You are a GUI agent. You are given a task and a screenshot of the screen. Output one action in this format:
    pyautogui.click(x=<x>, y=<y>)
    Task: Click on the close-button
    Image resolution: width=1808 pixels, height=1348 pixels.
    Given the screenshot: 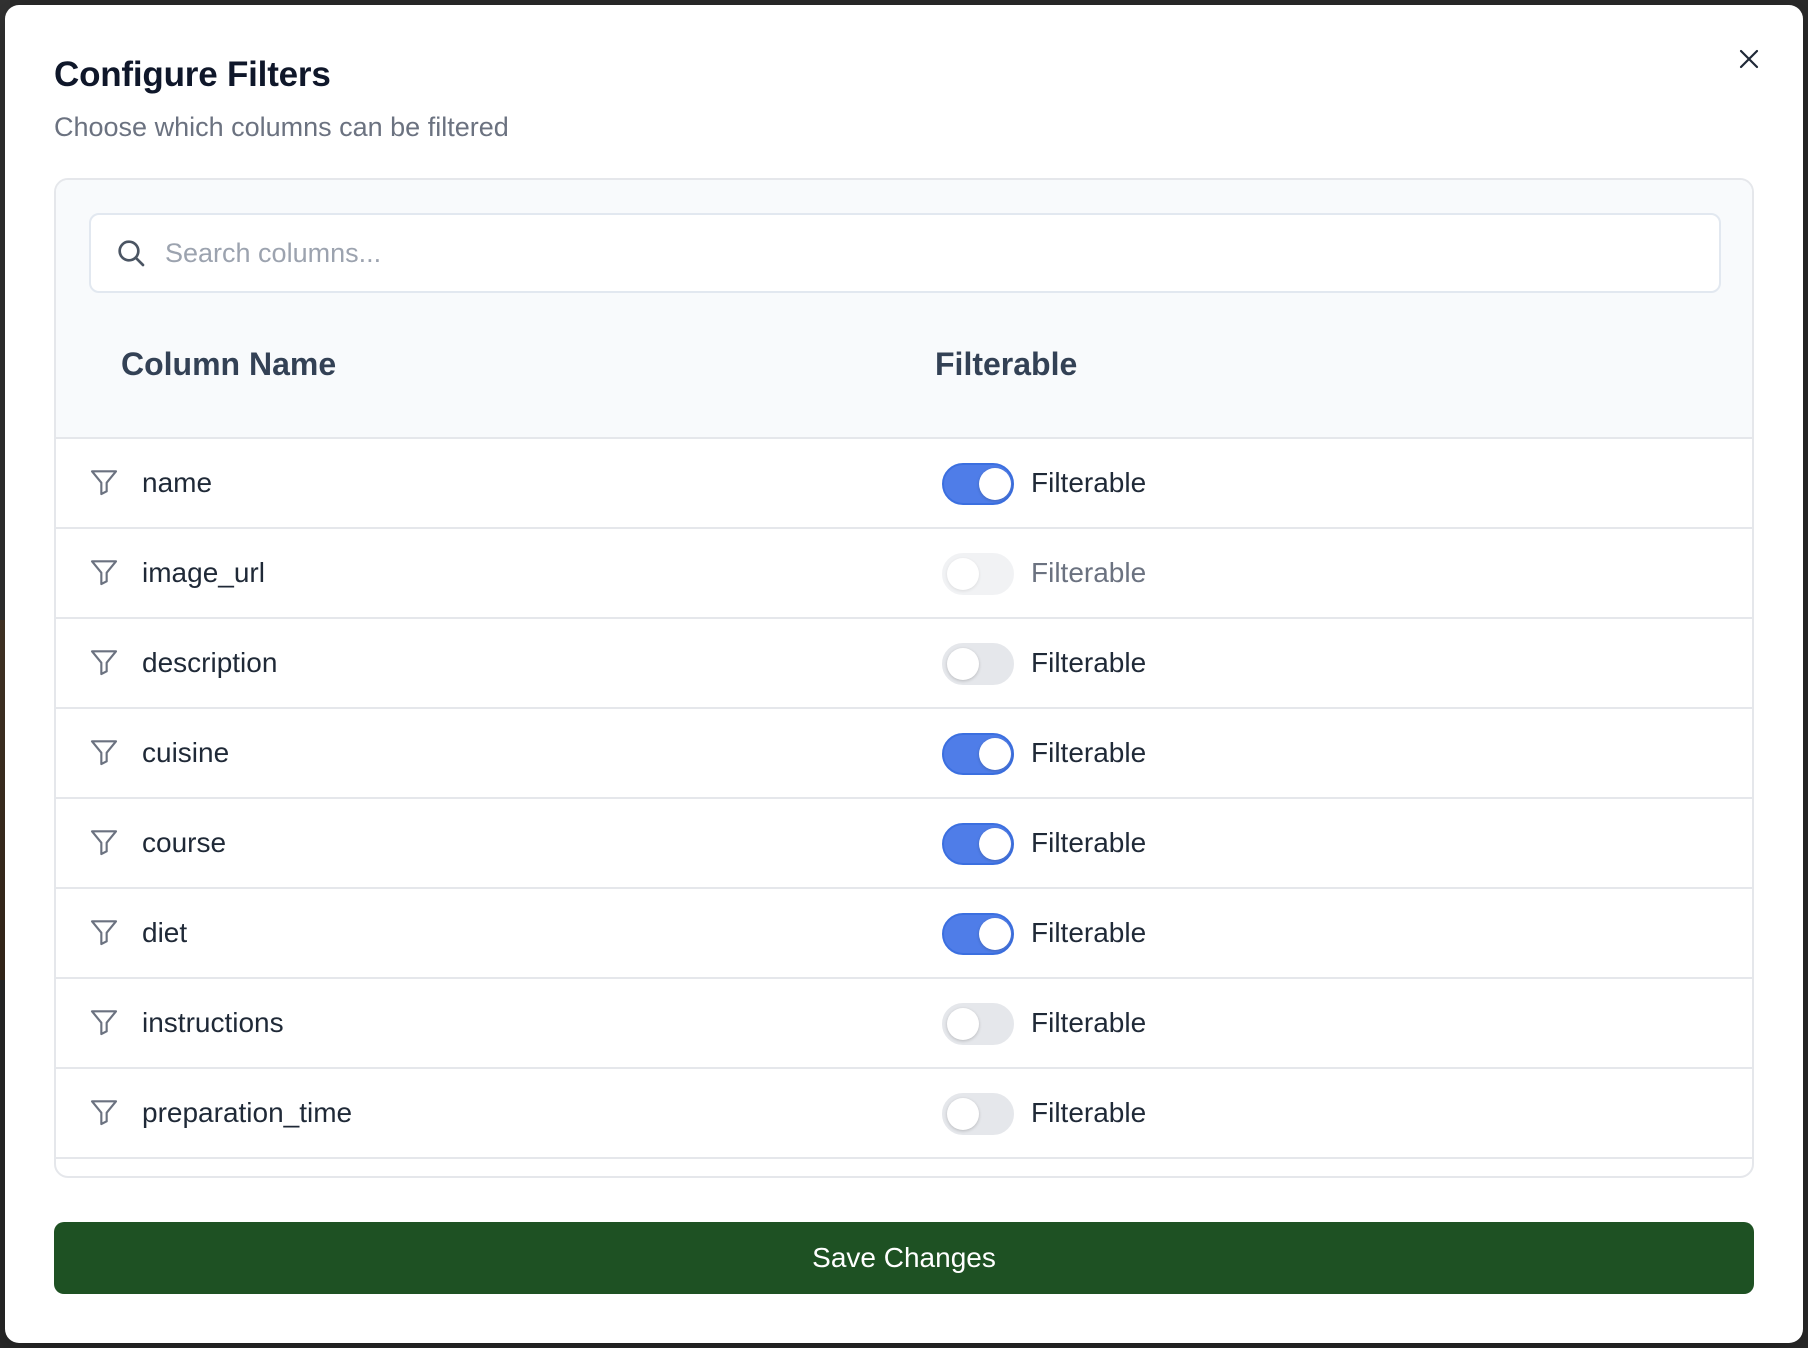 What is the action you would take?
    pyautogui.click(x=1749, y=59)
    